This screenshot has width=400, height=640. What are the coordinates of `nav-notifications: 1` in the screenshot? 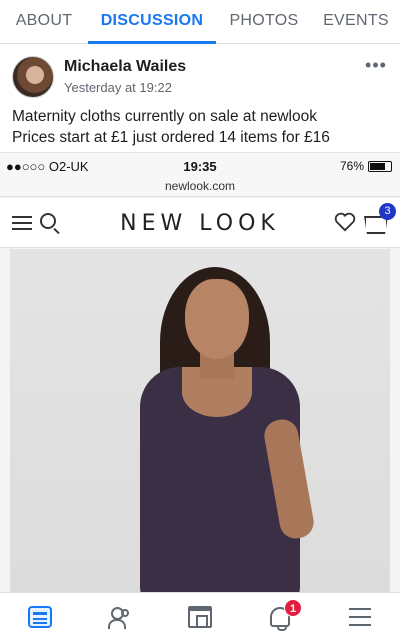 It's located at (280, 616).